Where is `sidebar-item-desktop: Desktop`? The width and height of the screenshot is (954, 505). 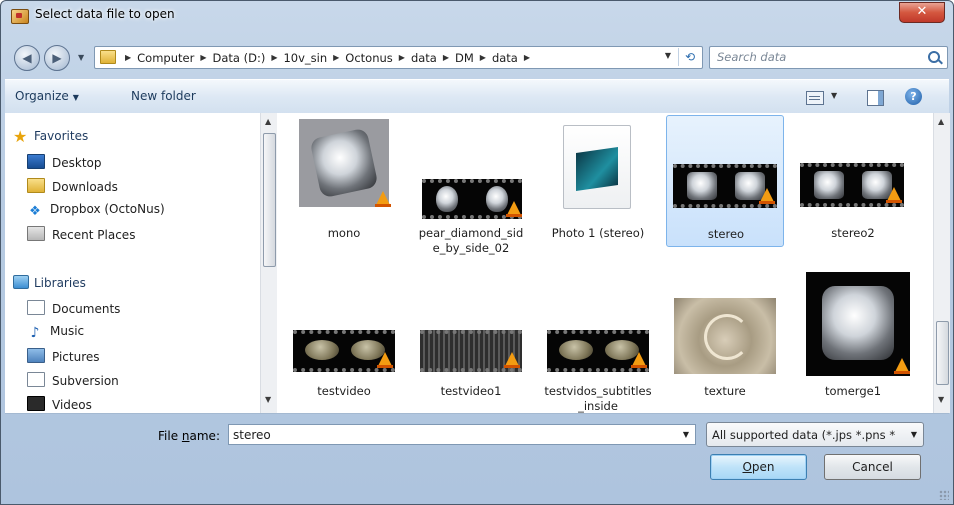
sidebar-item-desktop: Desktop is located at coordinates (64, 162).